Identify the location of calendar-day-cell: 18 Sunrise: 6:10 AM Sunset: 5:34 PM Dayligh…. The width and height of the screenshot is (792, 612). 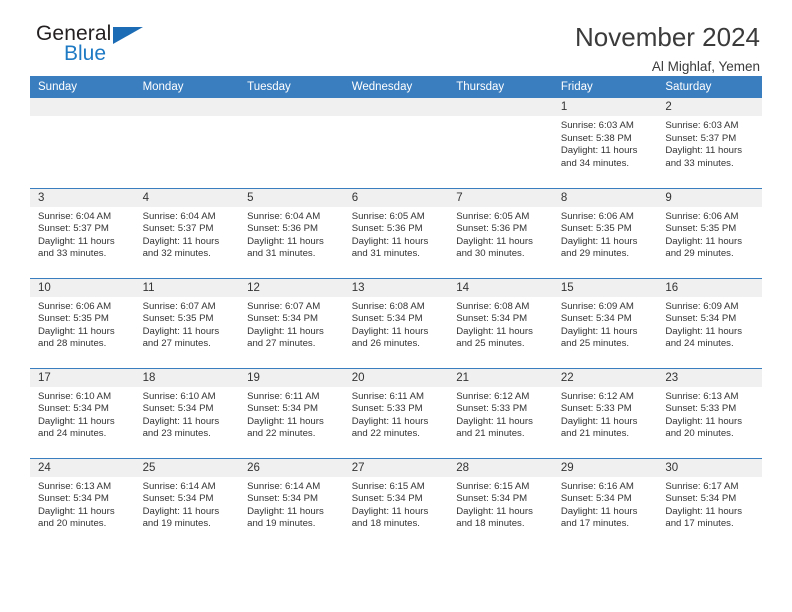
(187, 412).